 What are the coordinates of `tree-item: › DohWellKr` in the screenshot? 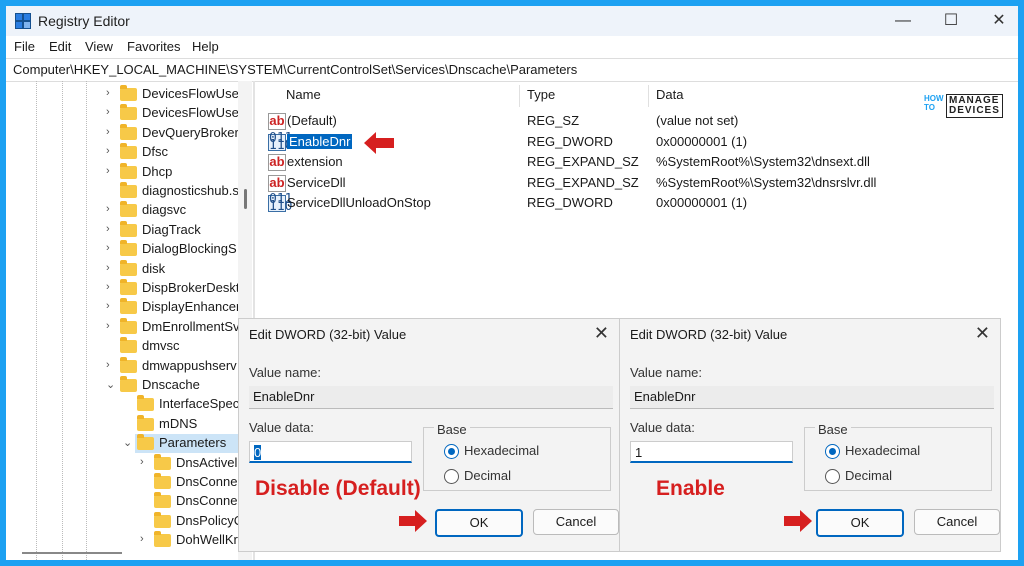 It's located at (189, 540).